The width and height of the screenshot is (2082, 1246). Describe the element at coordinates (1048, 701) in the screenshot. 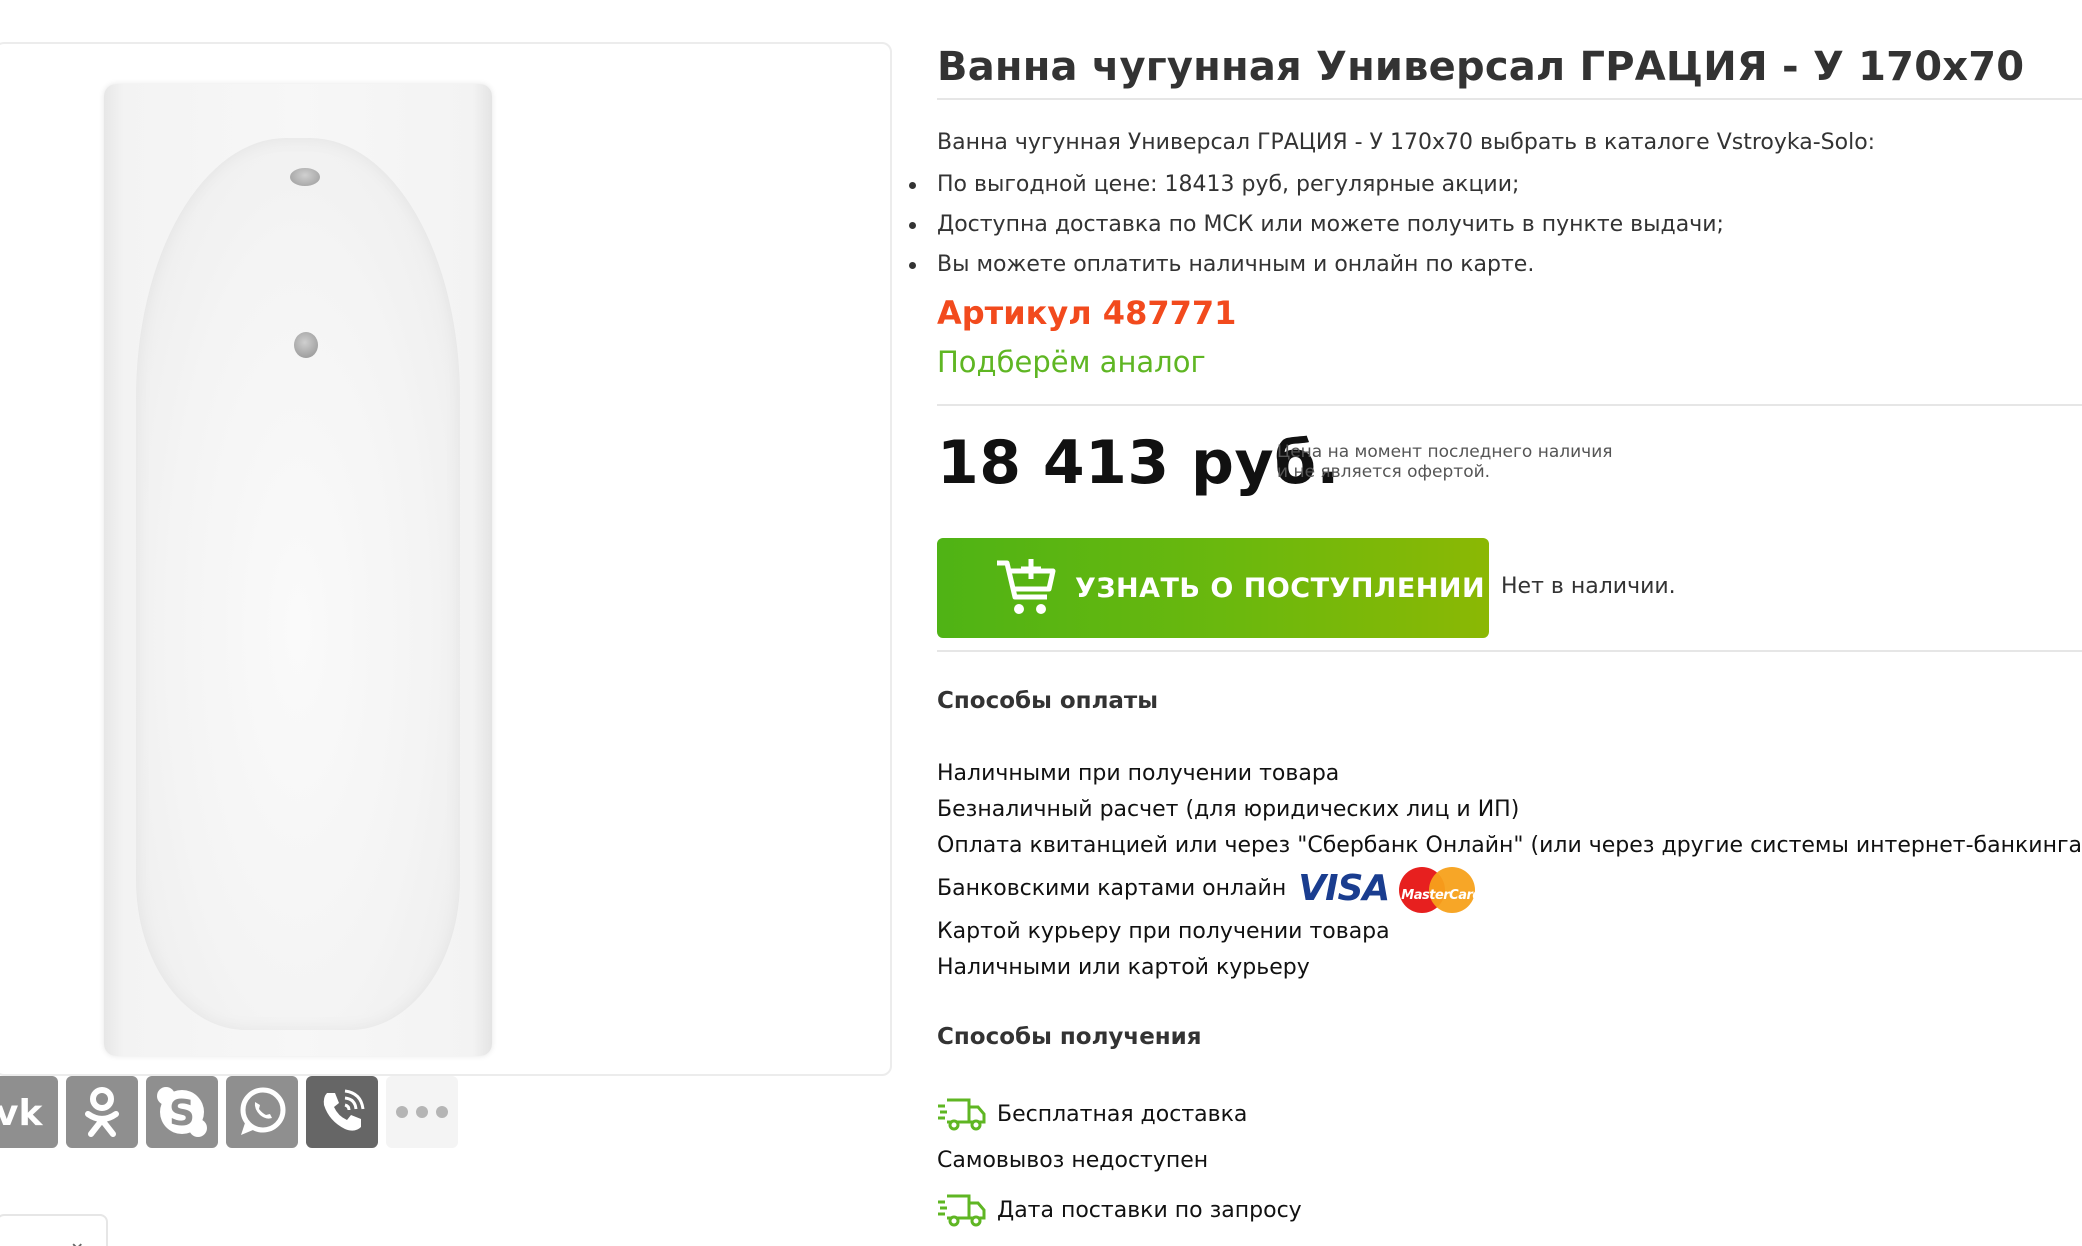

I see `payment-heading: Способы оплаты` at that location.